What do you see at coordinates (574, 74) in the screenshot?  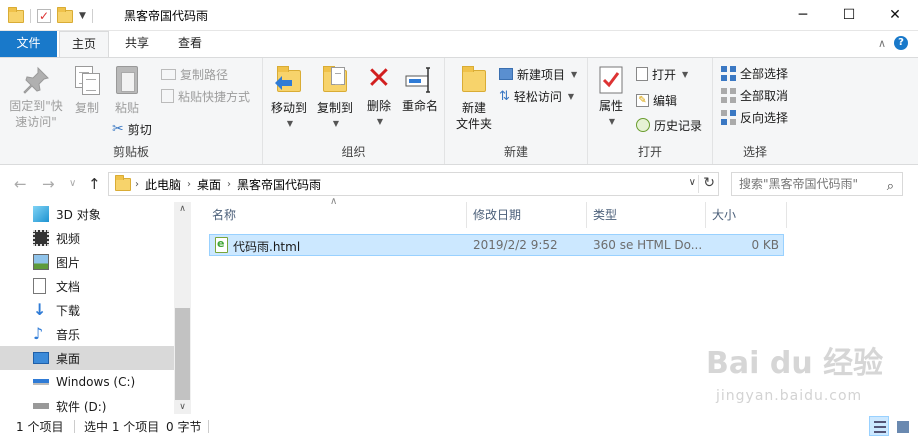 I see `new-item-dropdown-icon: ▼` at bounding box center [574, 74].